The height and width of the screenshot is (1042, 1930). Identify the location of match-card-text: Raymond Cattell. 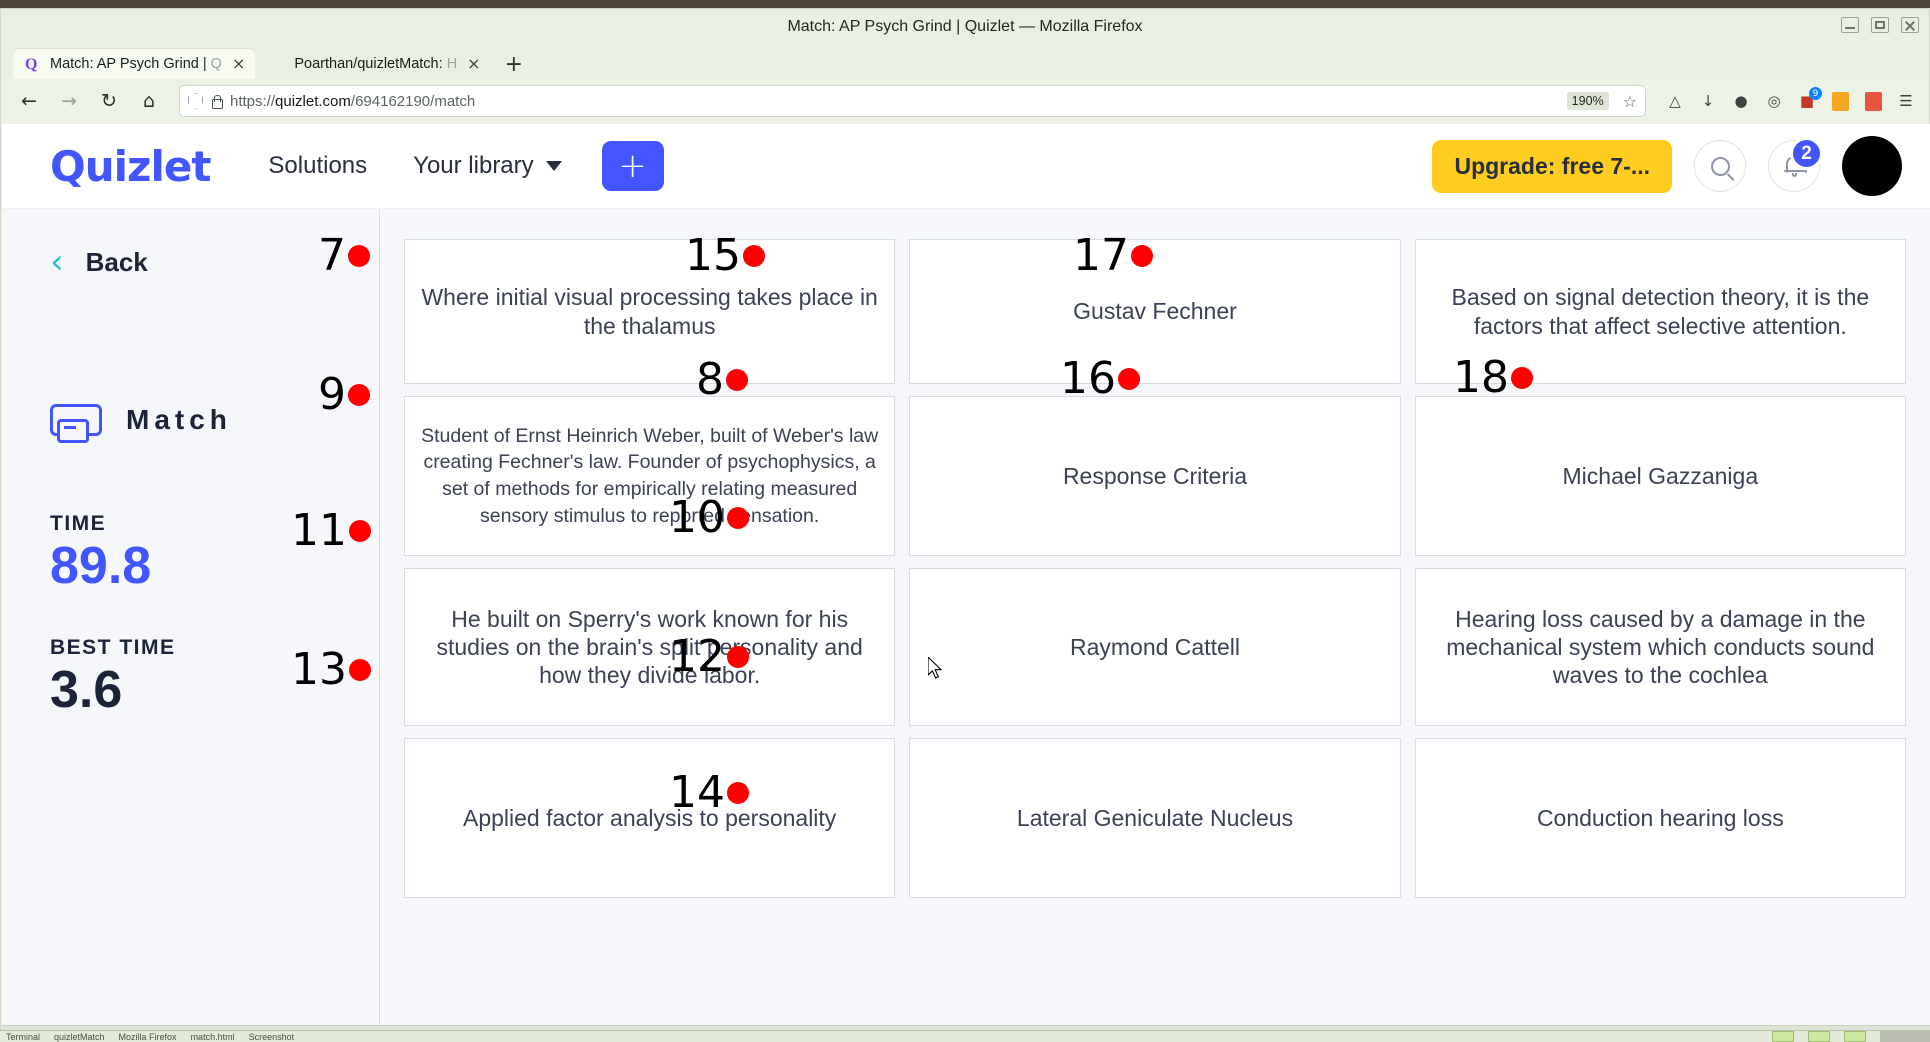
(1154, 646).